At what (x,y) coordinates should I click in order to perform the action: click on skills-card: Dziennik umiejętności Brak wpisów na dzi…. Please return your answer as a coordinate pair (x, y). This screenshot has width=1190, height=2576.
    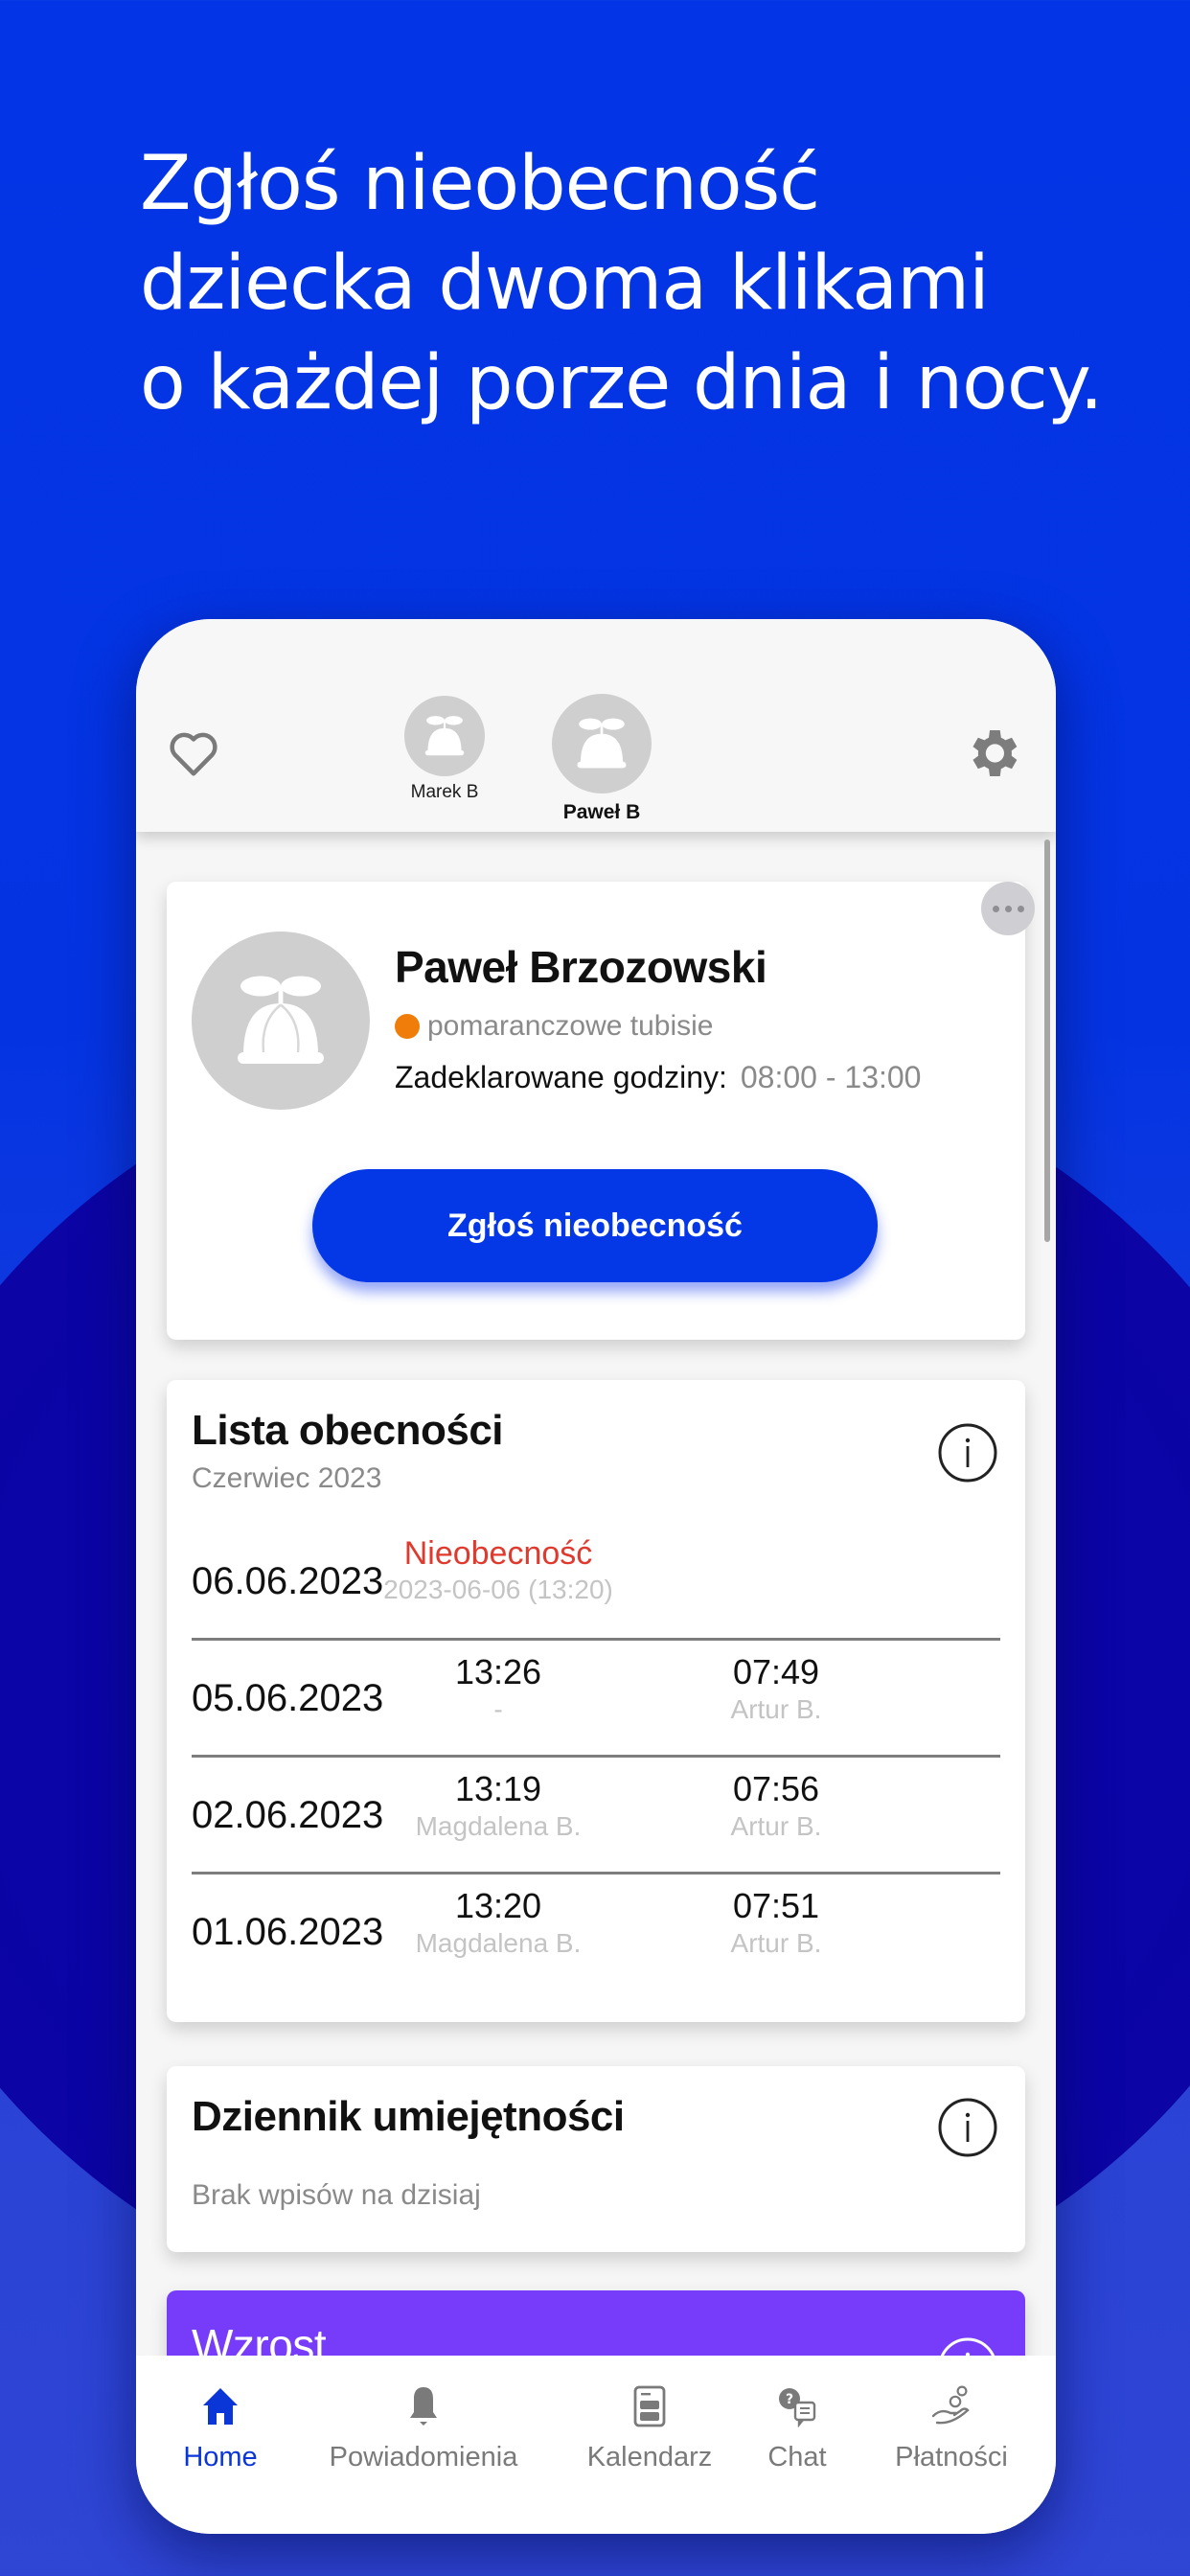
    Looking at the image, I should click on (596, 2159).